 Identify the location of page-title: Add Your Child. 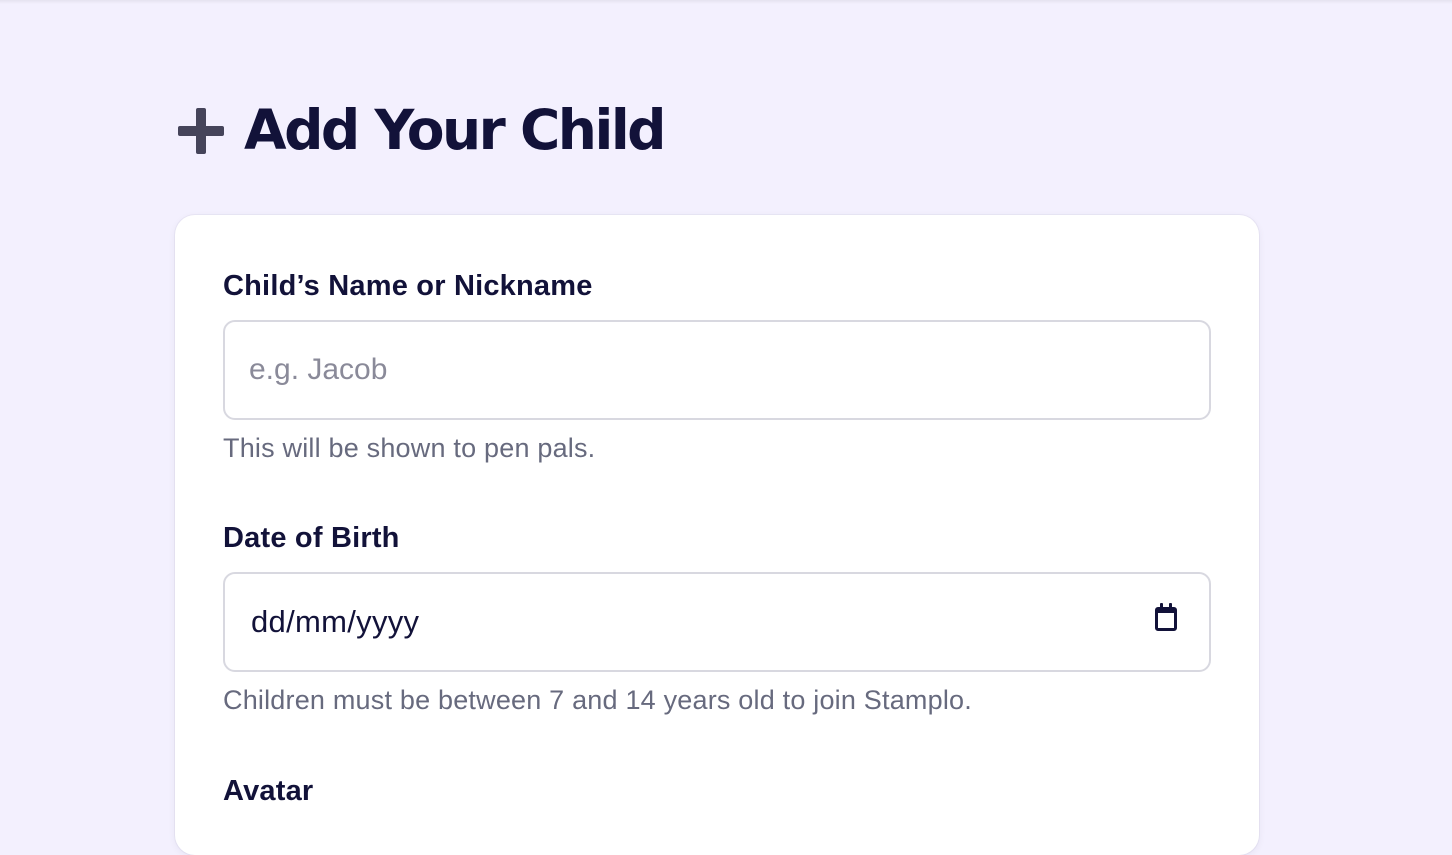
(455, 130).